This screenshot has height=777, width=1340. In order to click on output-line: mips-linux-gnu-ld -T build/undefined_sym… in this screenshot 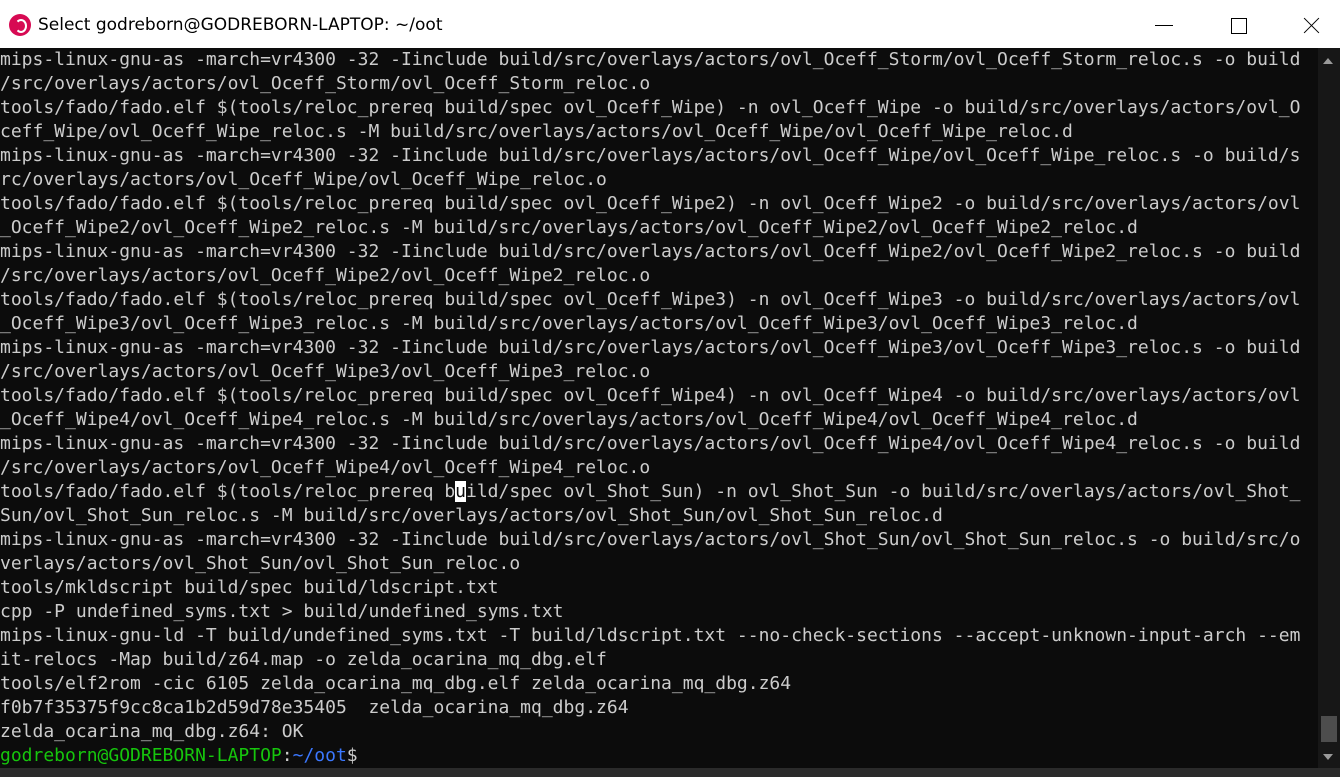, I will do `click(650, 635)`.